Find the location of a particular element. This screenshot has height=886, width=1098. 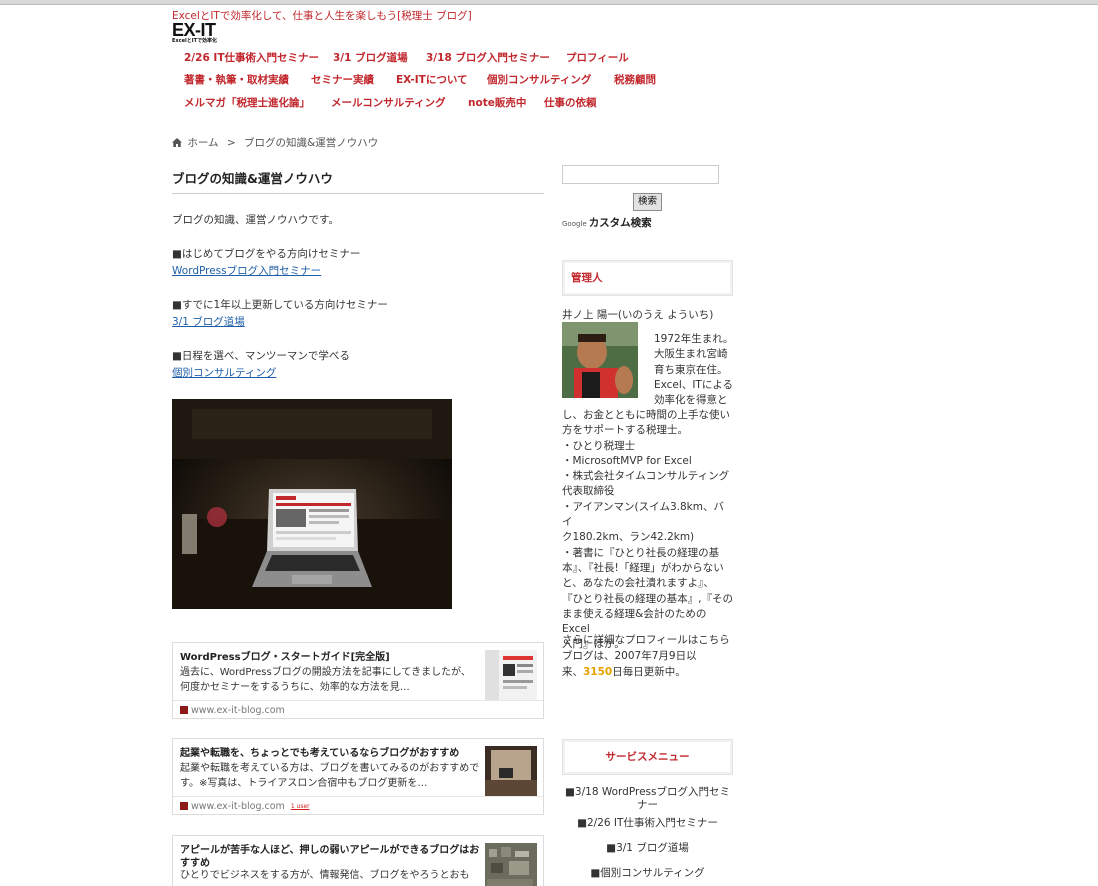

breadcrumb: ホーム > ブログの知識&運営ノウハウ is located at coordinates (275, 142).